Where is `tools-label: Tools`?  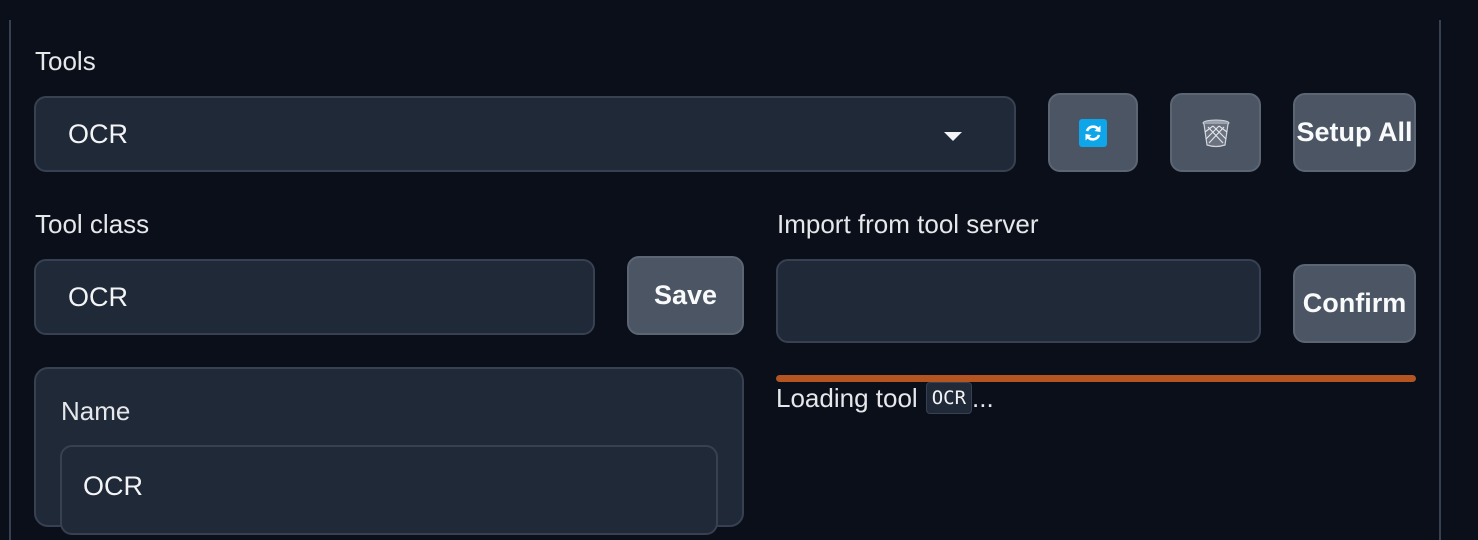 tools-label: Tools is located at coordinates (65, 61).